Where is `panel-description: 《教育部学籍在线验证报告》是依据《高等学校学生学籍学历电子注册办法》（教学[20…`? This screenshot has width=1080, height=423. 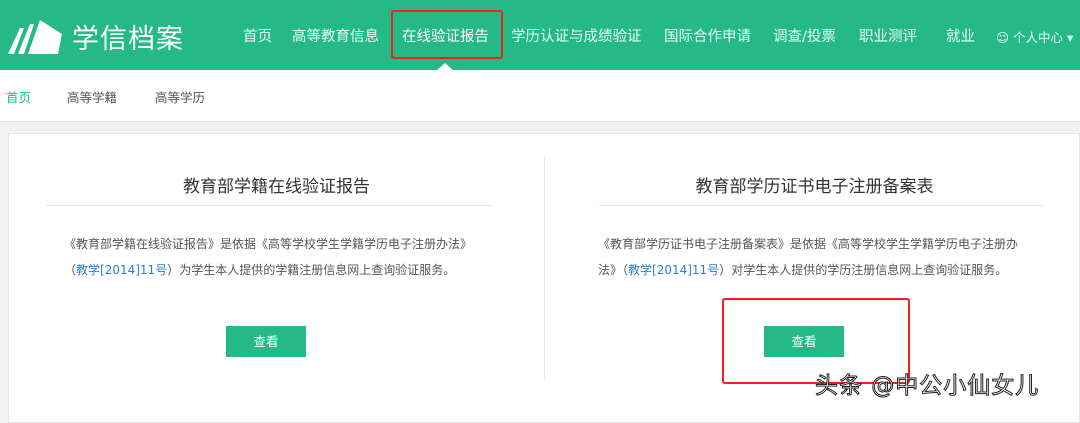 panel-description: 《教育部学籍在线验证报告》是依据《高等学校学生学籍学历电子注册办法》（教学[20… is located at coordinates (276, 257).